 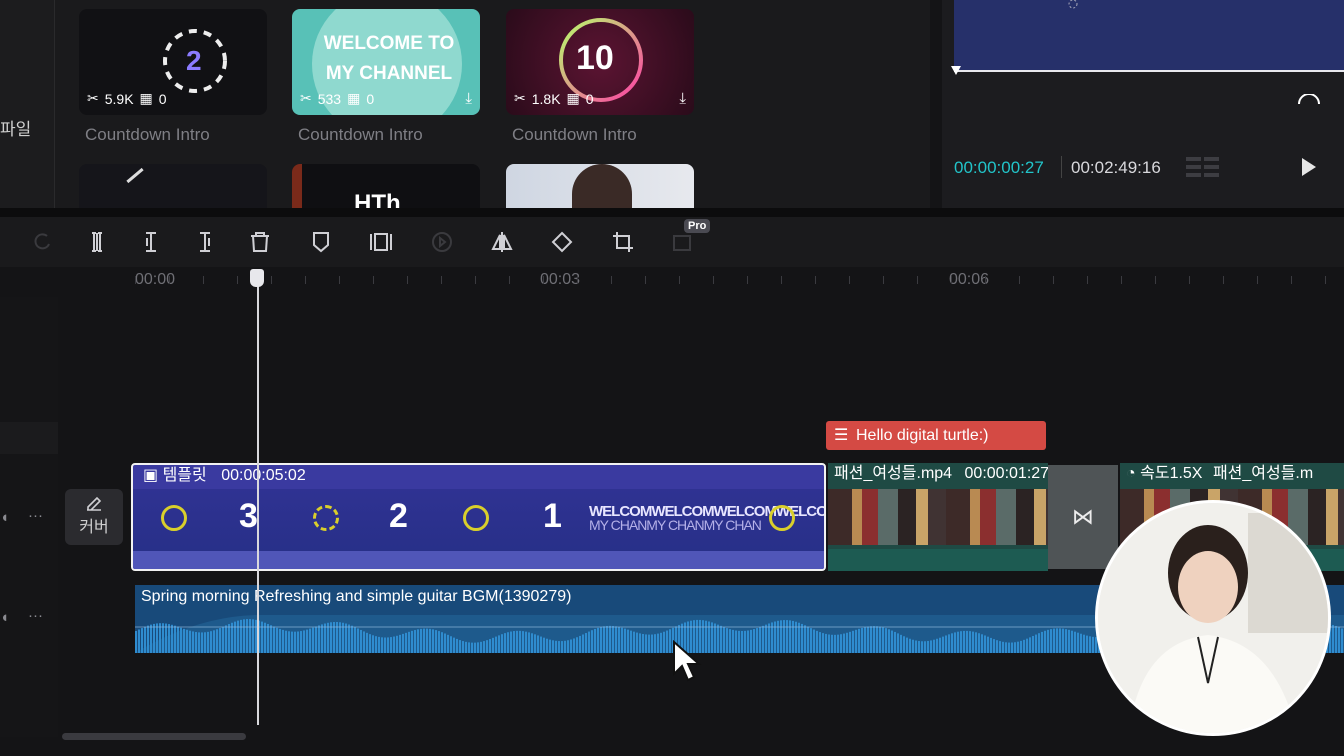 What do you see at coordinates (205, 242) in the screenshot?
I see `split-right-icon` at bounding box center [205, 242].